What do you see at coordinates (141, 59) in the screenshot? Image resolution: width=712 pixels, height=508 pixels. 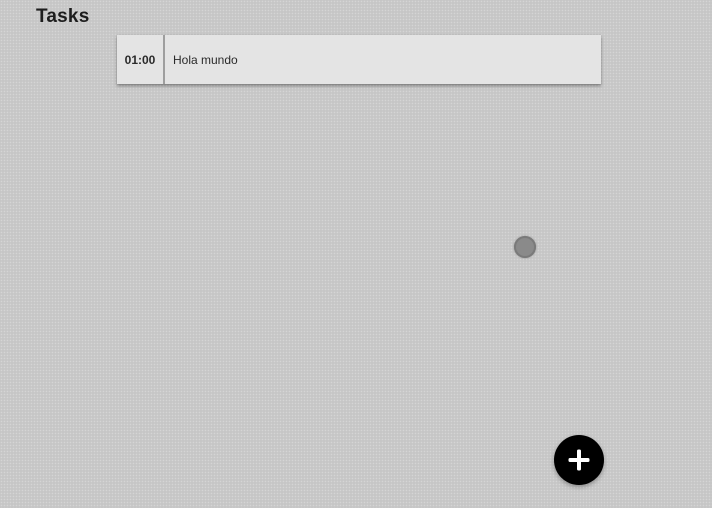 I see `task-time: 01:00` at bounding box center [141, 59].